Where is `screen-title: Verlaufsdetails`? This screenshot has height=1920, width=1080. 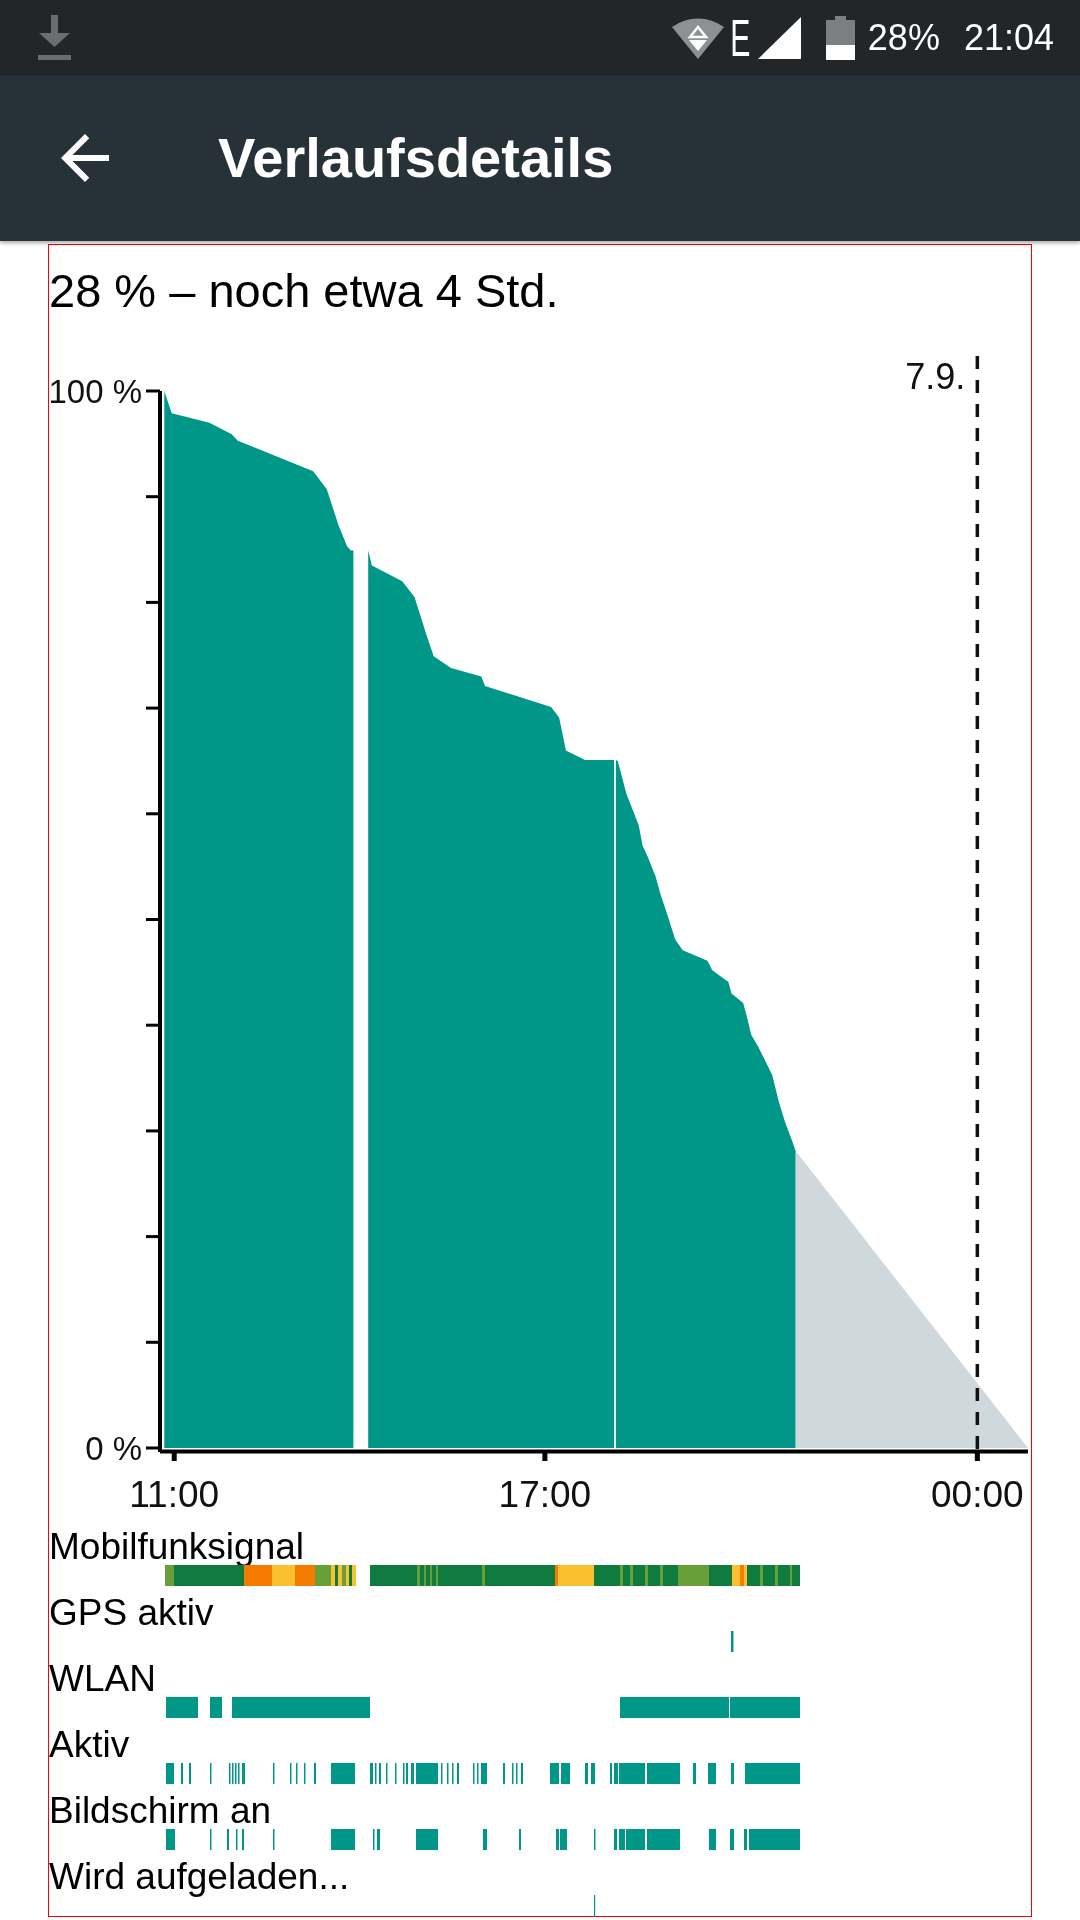
screen-title: Verlaufsdetails is located at coordinates (416, 158).